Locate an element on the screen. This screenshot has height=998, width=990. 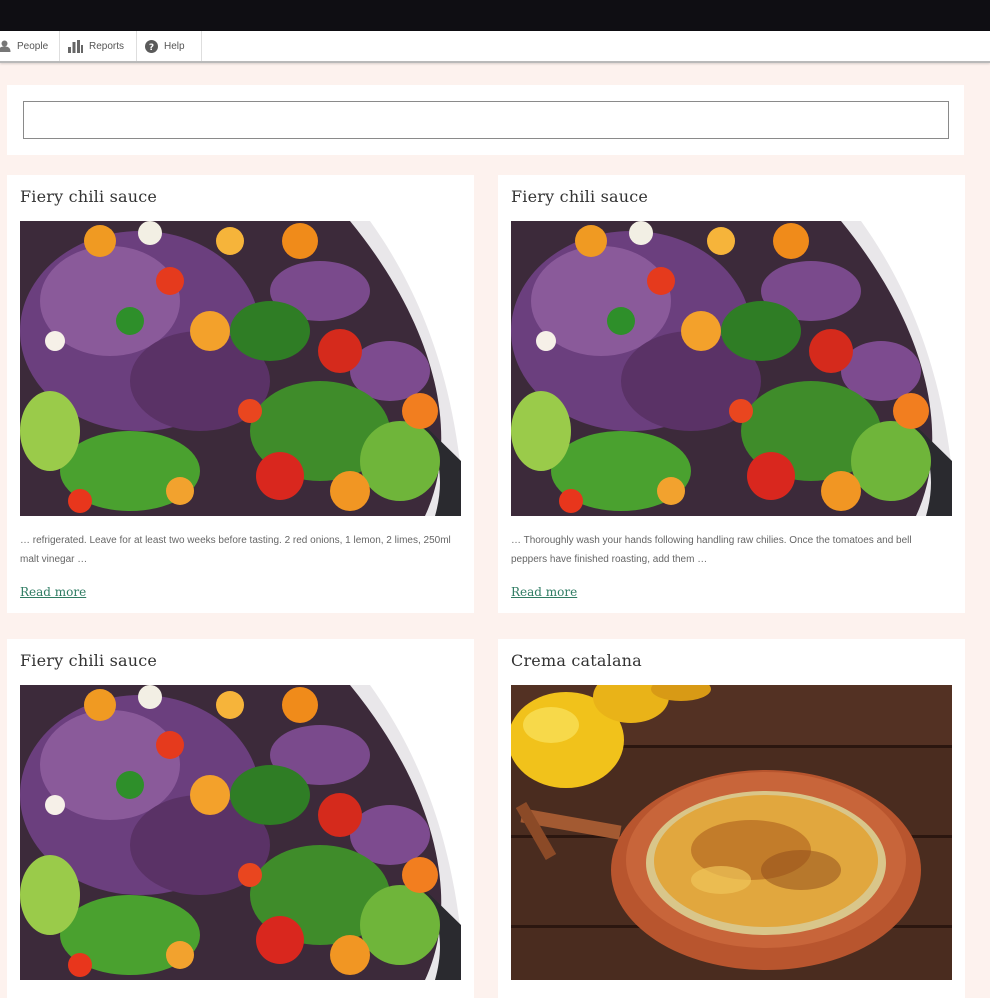
toolbar-item-people: People is located at coordinates (30, 46).